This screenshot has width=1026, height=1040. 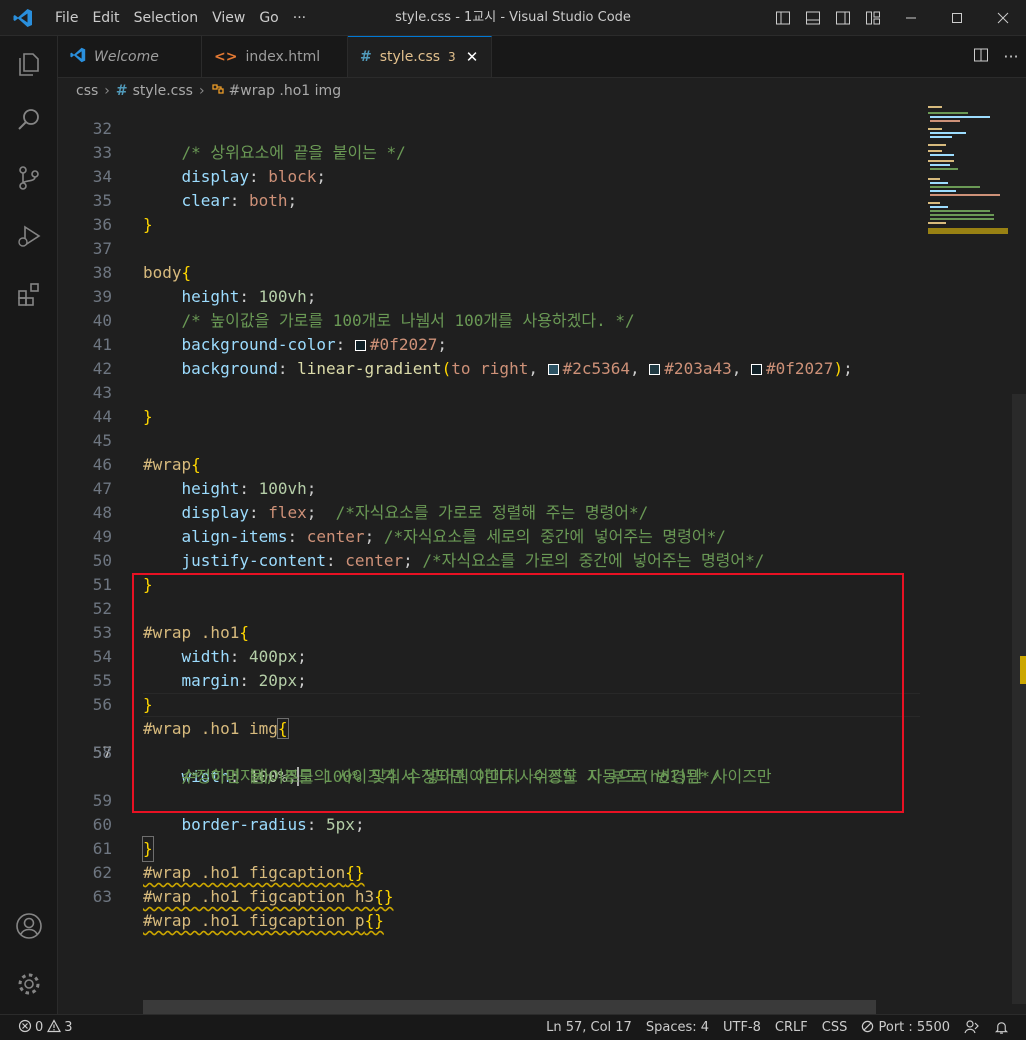 I want to click on code-line: 32 /* 상위요소에 끝을 붙이는 */, so click(x=249, y=140).